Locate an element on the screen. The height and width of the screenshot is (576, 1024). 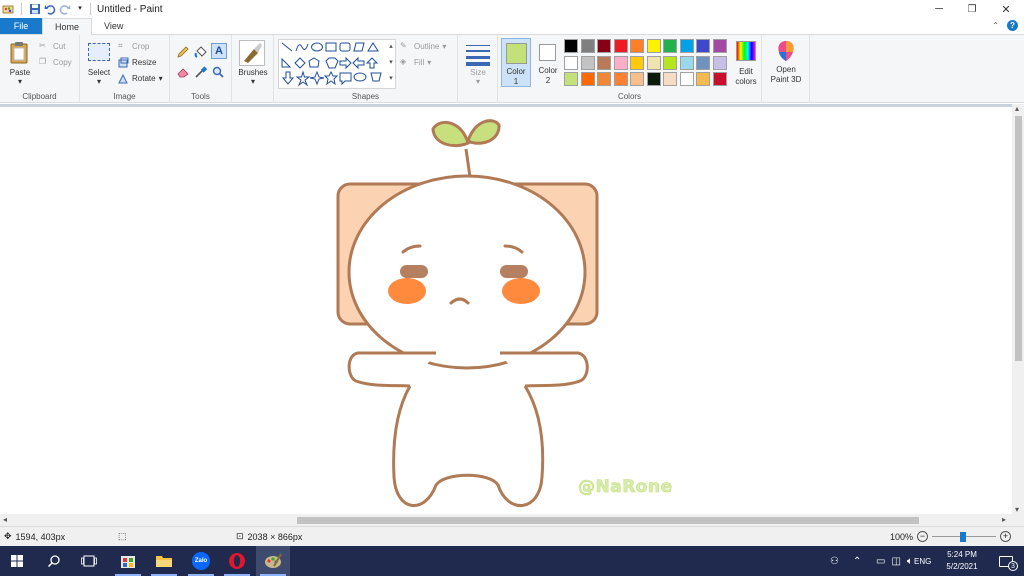
brushes-icon is located at coordinates (252, 53).